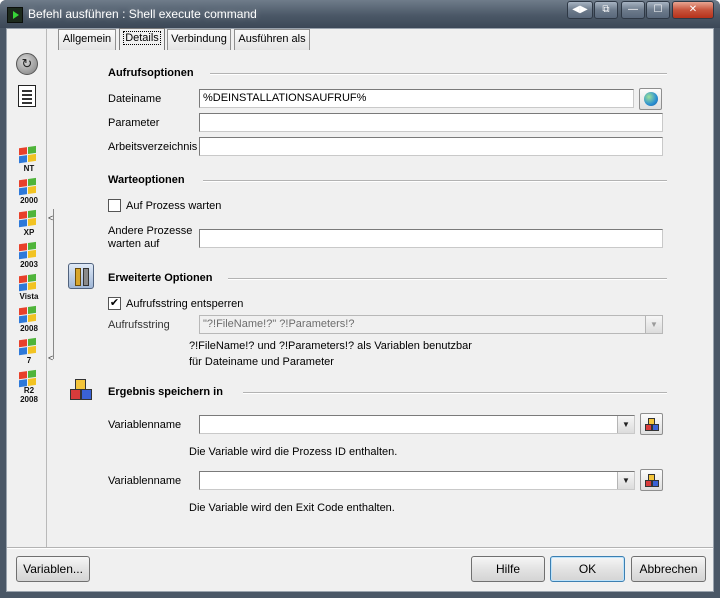 Image resolution: width=720 pixels, height=598 pixels. What do you see at coordinates (272, 39) in the screenshot?
I see `tab-ausfuehren-als: Ausführen als` at bounding box center [272, 39].